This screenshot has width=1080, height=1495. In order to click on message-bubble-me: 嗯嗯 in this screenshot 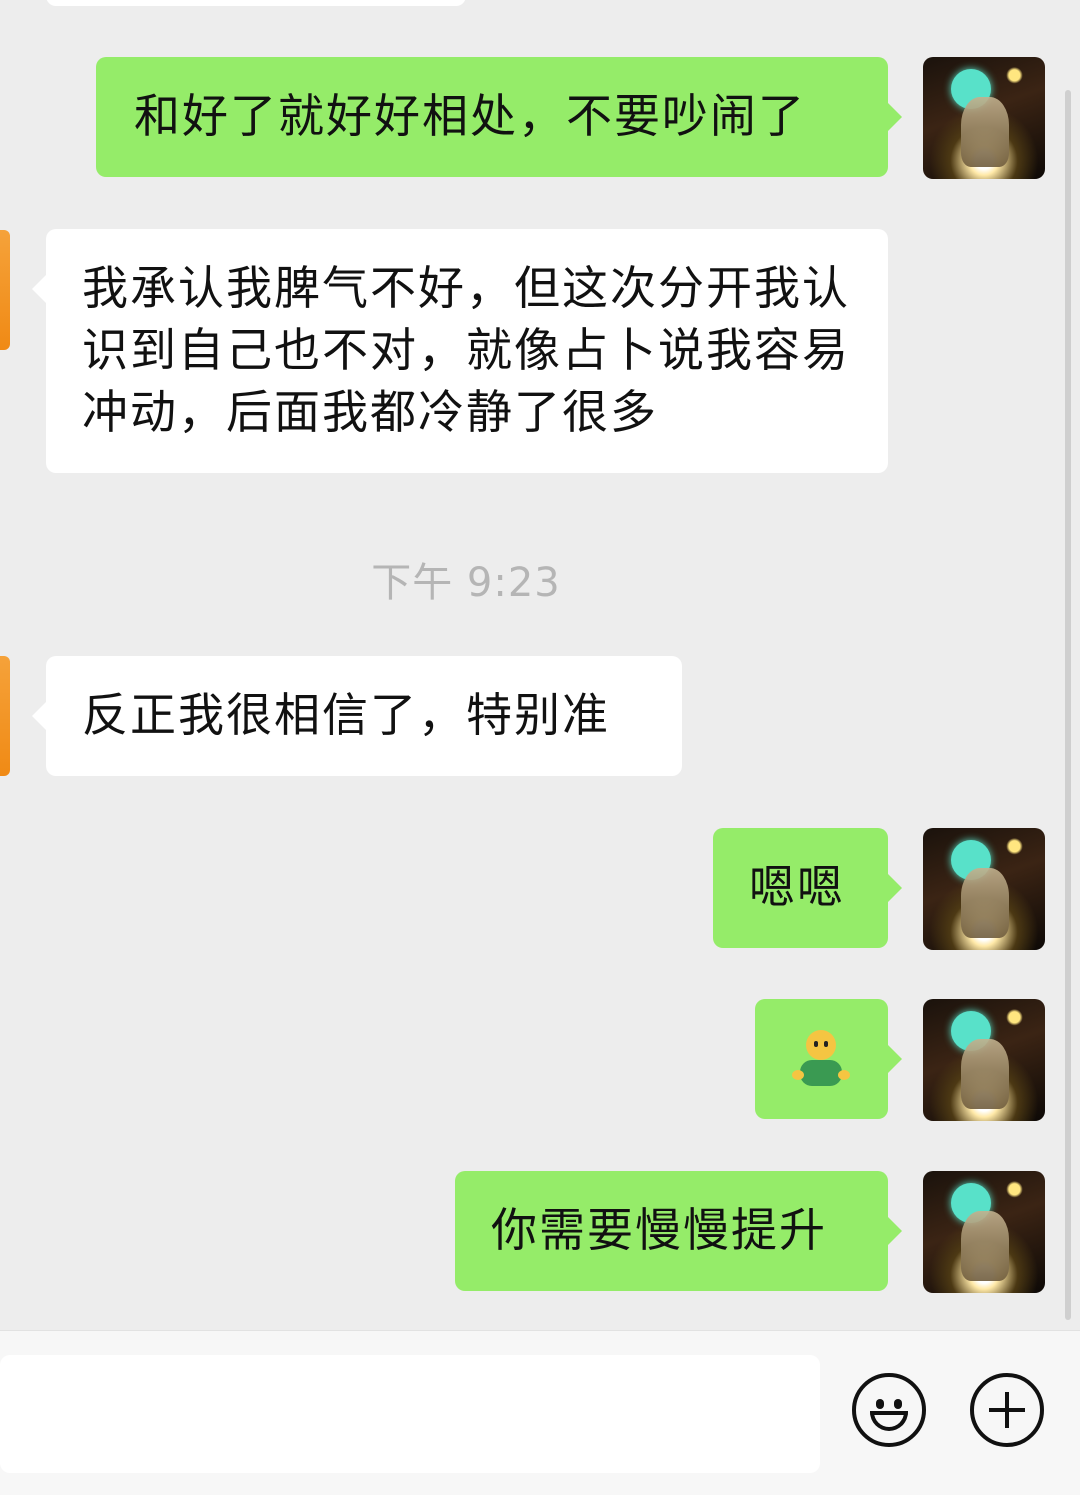, I will do `click(807, 888)`.